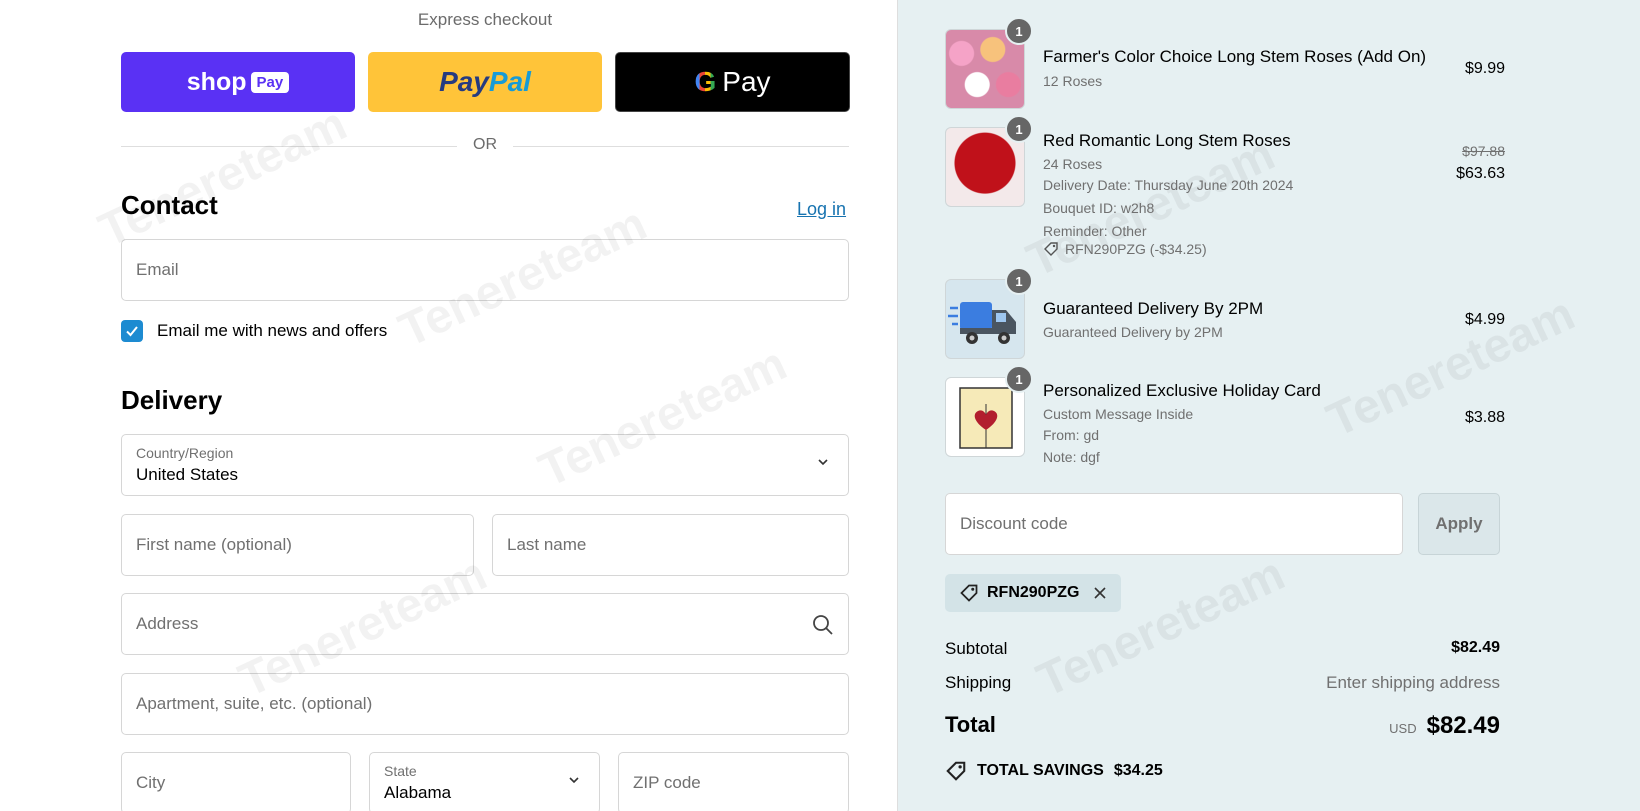 The image size is (1640, 811). I want to click on total-savings-value: $34.25, so click(1138, 770).